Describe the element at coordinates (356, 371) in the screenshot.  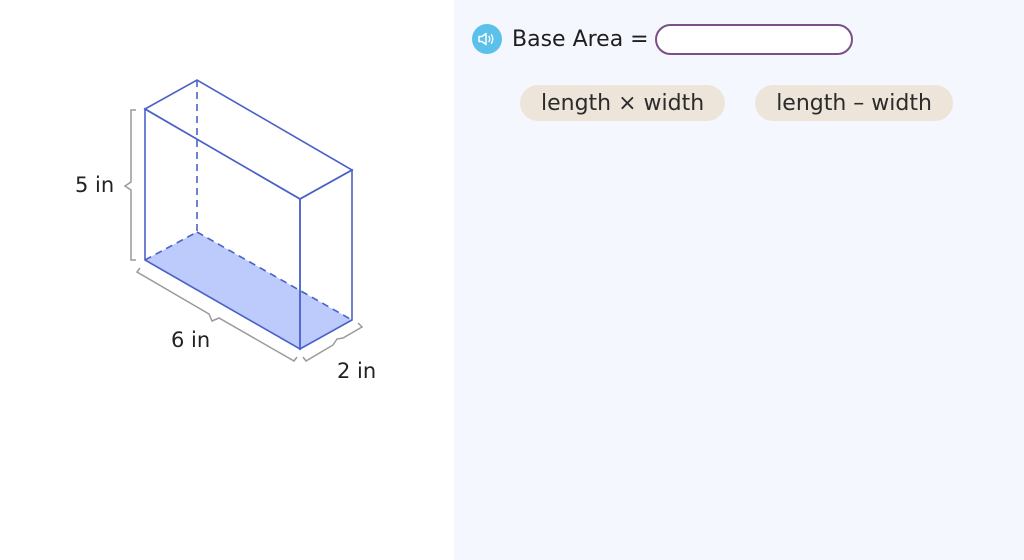
I see `width-label: 2 in` at that location.